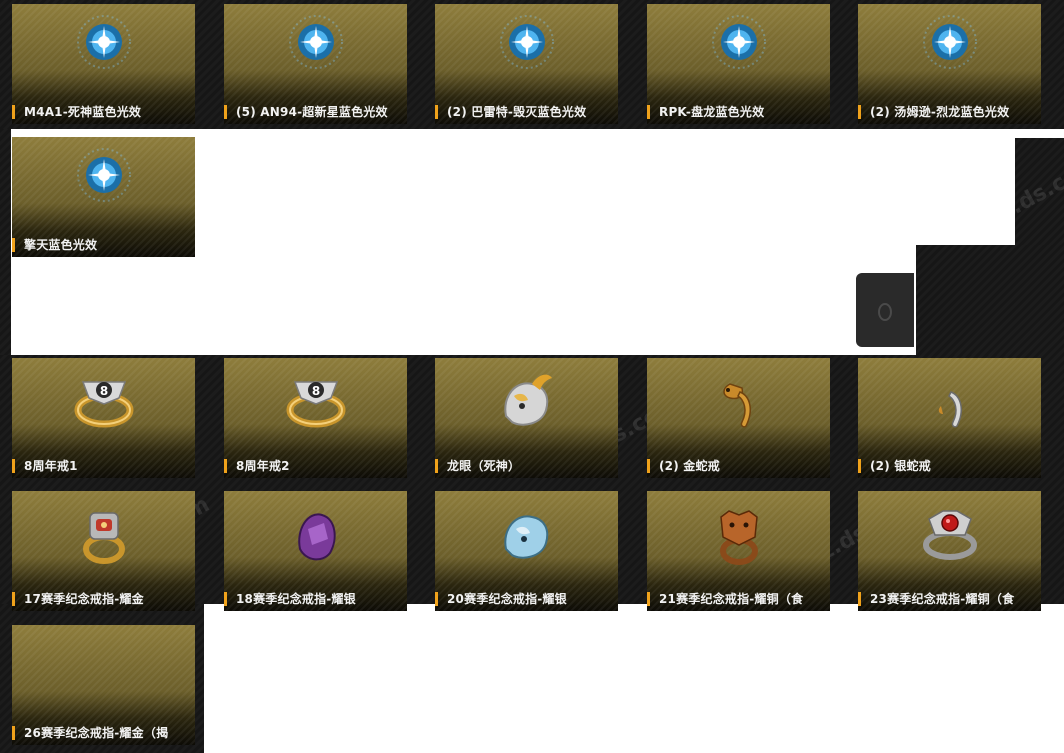  I want to click on item-card-8th-ring-2: 8 8周年戒2, so click(315, 418).